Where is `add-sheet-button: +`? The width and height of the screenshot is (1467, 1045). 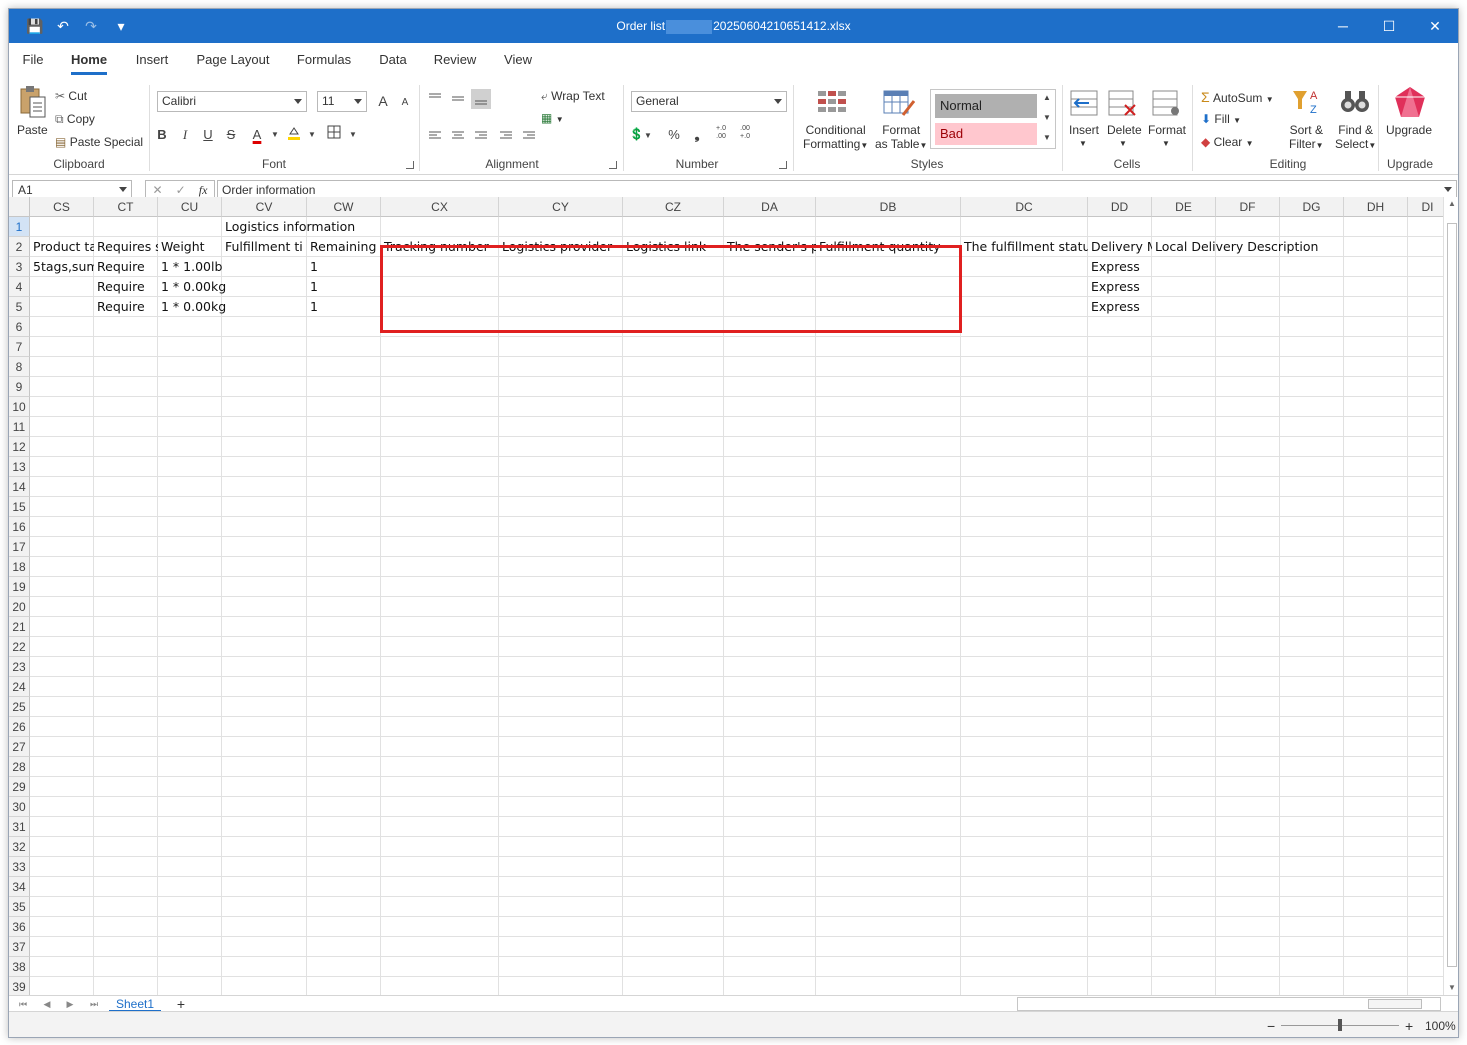
add-sheet-button: + is located at coordinates (181, 1004).